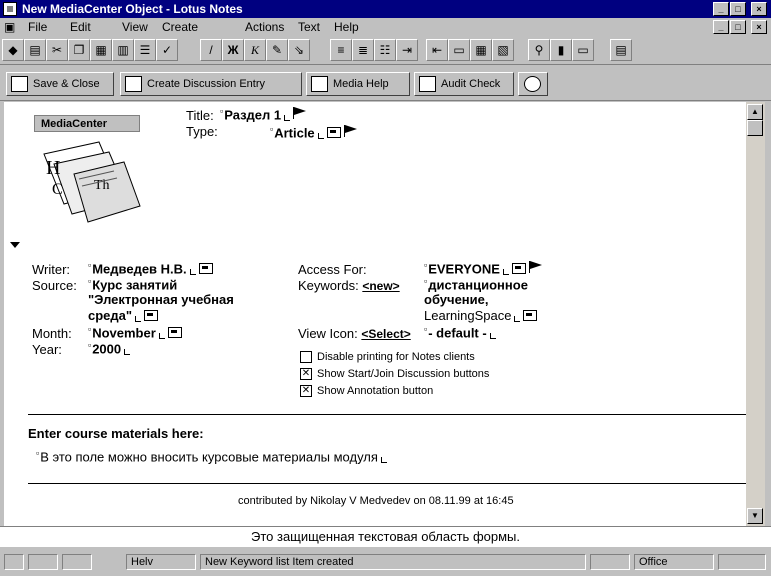 The image size is (771, 576). What do you see at coordinates (387, 483) in the screenshot?
I see `divider-bottom` at bounding box center [387, 483].